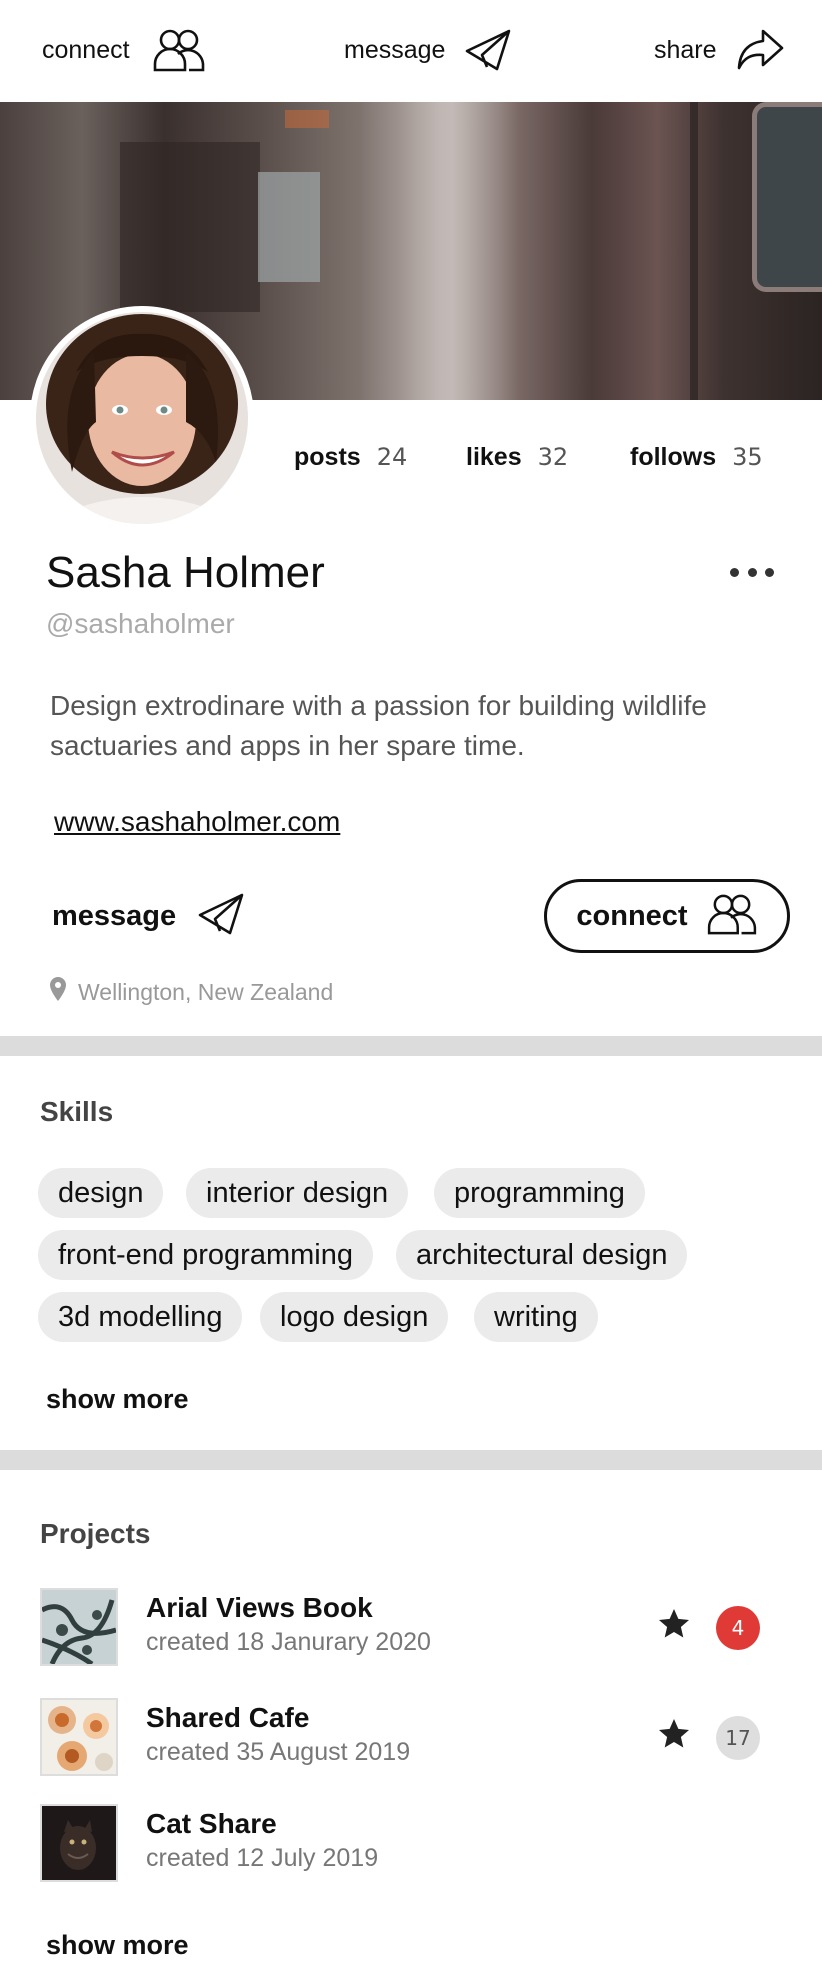  I want to click on nav-message-button: message, so click(427, 50).